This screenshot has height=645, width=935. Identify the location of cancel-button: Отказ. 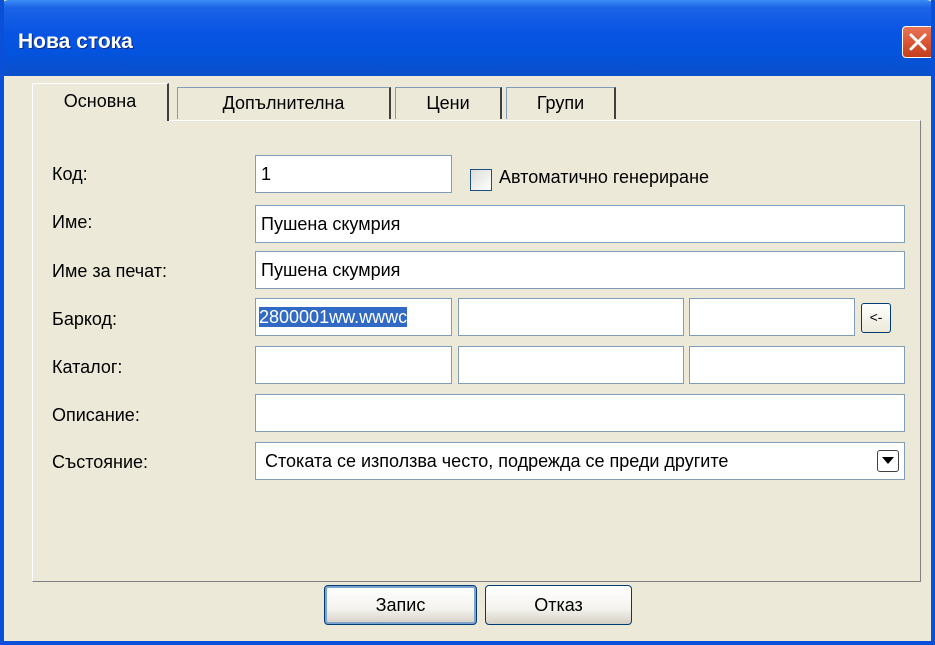
(558, 605).